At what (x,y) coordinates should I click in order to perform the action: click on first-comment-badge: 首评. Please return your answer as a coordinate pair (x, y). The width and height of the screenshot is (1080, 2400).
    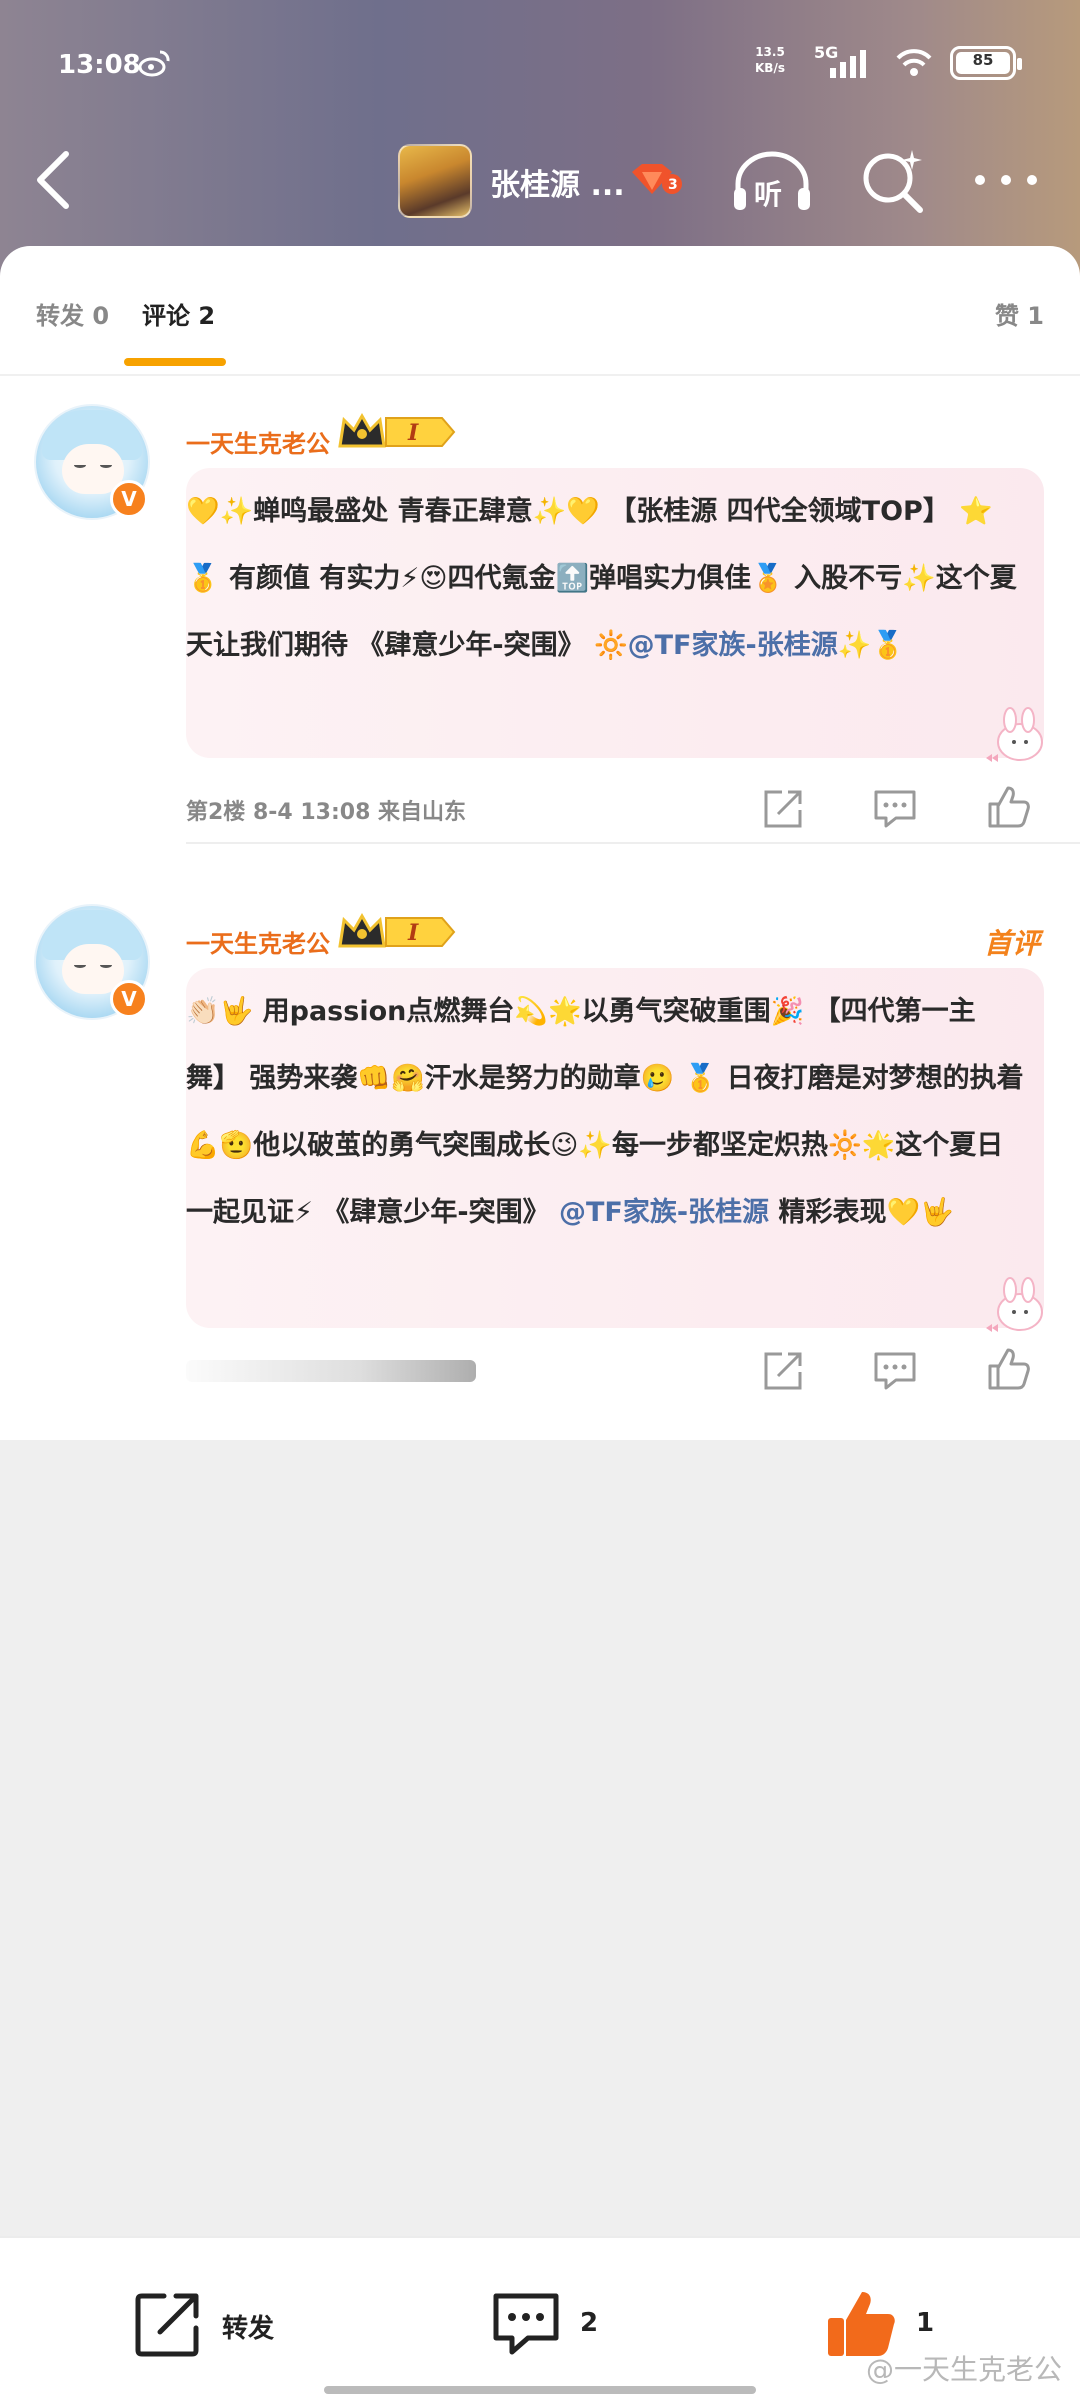
    Looking at the image, I should click on (1011, 943).